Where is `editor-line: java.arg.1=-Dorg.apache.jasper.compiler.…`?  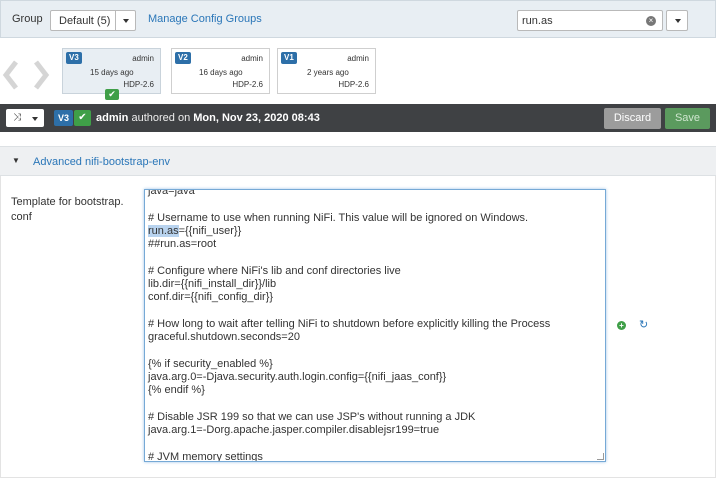 editor-line: java.arg.1=-Dorg.apache.jasper.compiler.… is located at coordinates (294, 430).